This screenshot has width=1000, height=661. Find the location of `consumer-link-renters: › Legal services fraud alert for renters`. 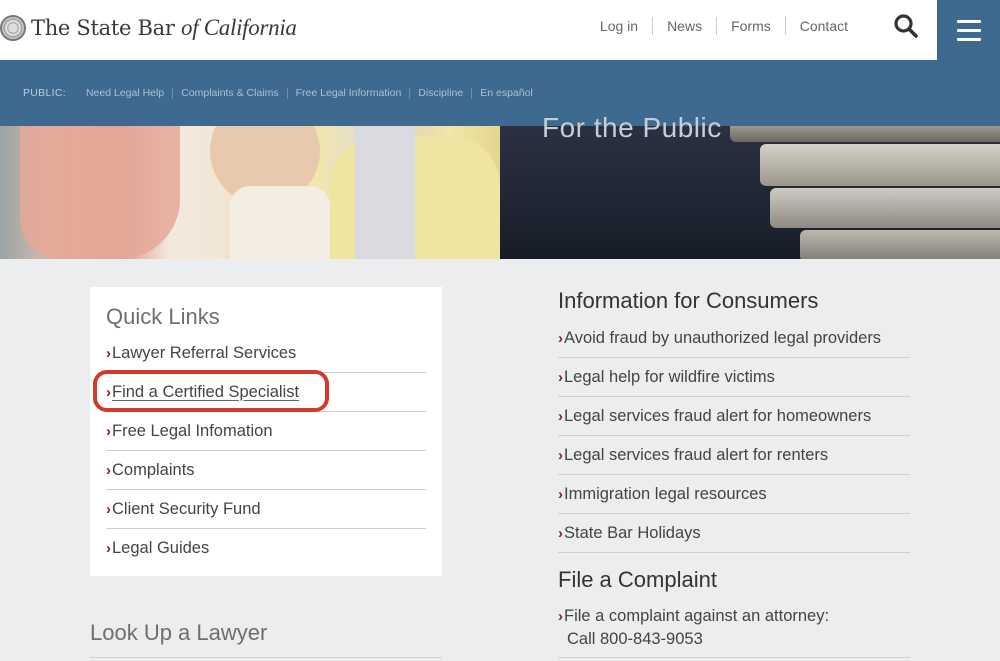

consumer-link-renters: › Legal services fraud alert for renters is located at coordinates (734, 455).